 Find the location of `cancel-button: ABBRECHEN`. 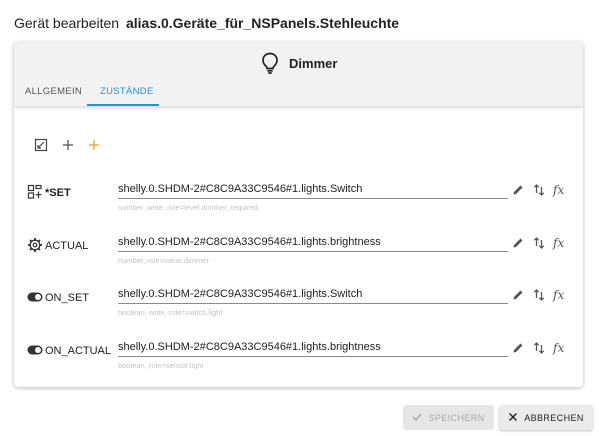

cancel-button: ABBRECHEN is located at coordinates (546, 417).